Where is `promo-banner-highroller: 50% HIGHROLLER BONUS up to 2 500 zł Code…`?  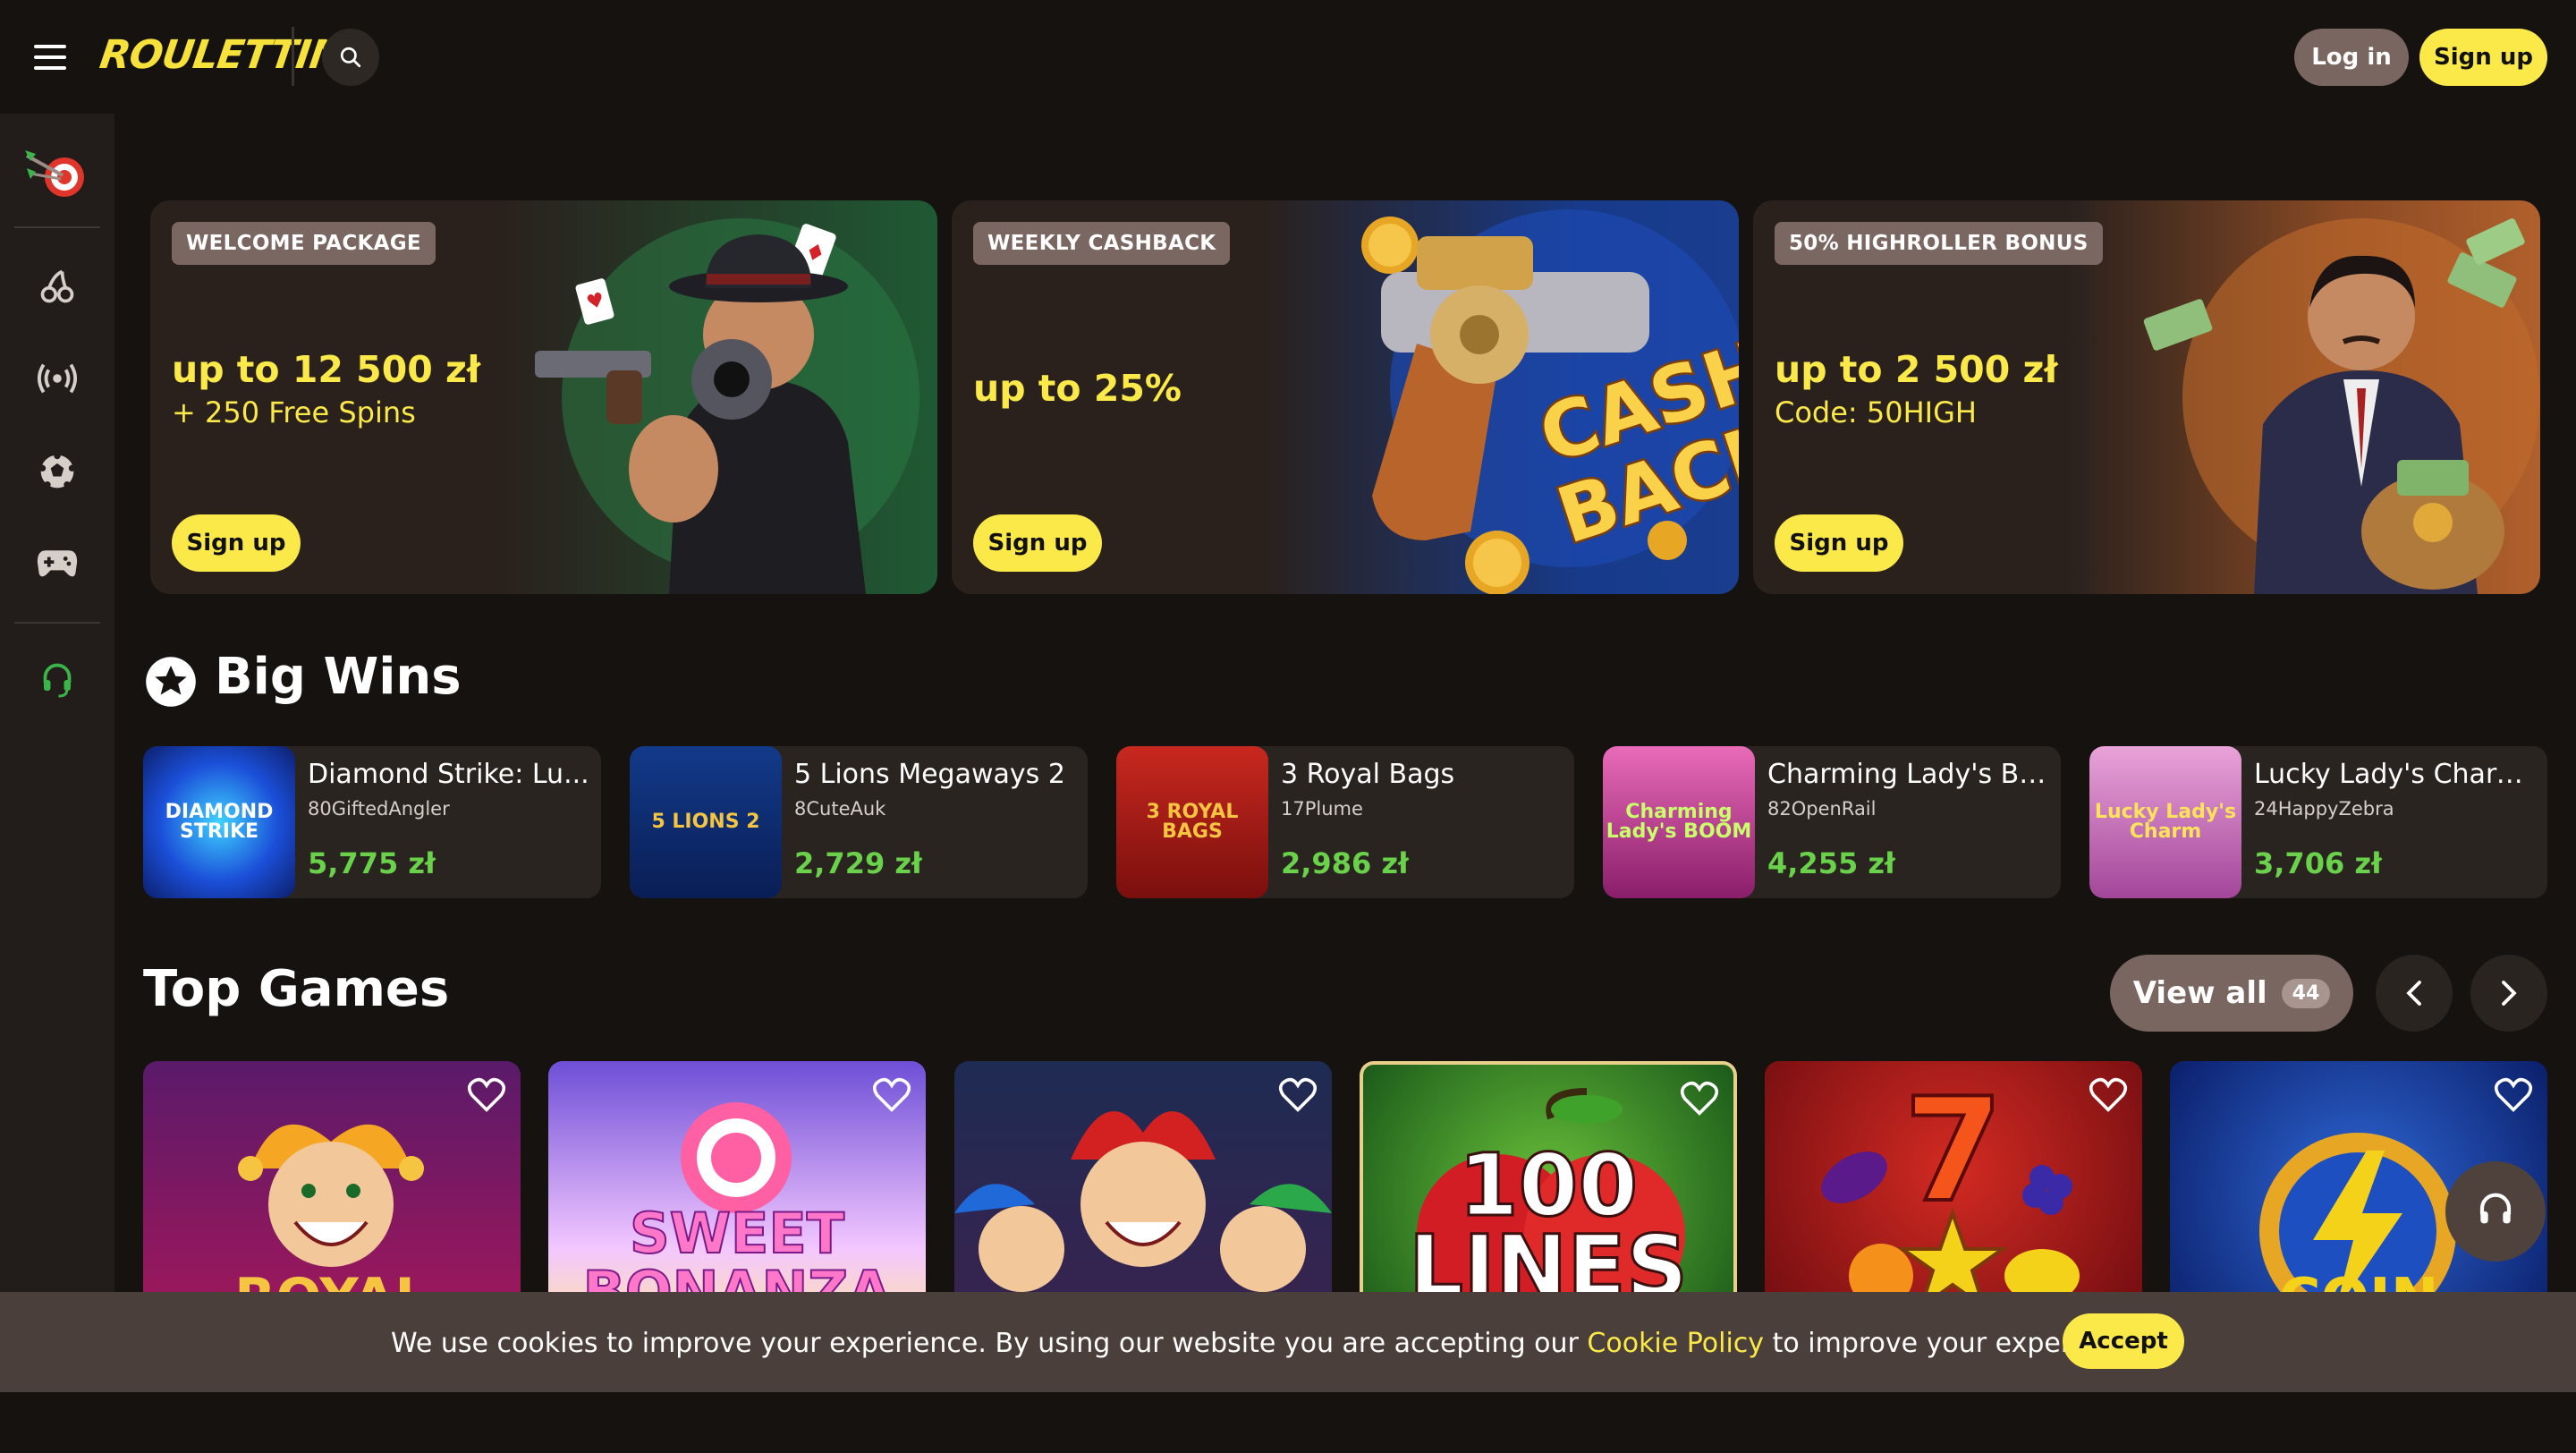 promo-banner-highroller: 50% HIGHROLLER BONUS up to 2 500 zł Code… is located at coordinates (2146, 397).